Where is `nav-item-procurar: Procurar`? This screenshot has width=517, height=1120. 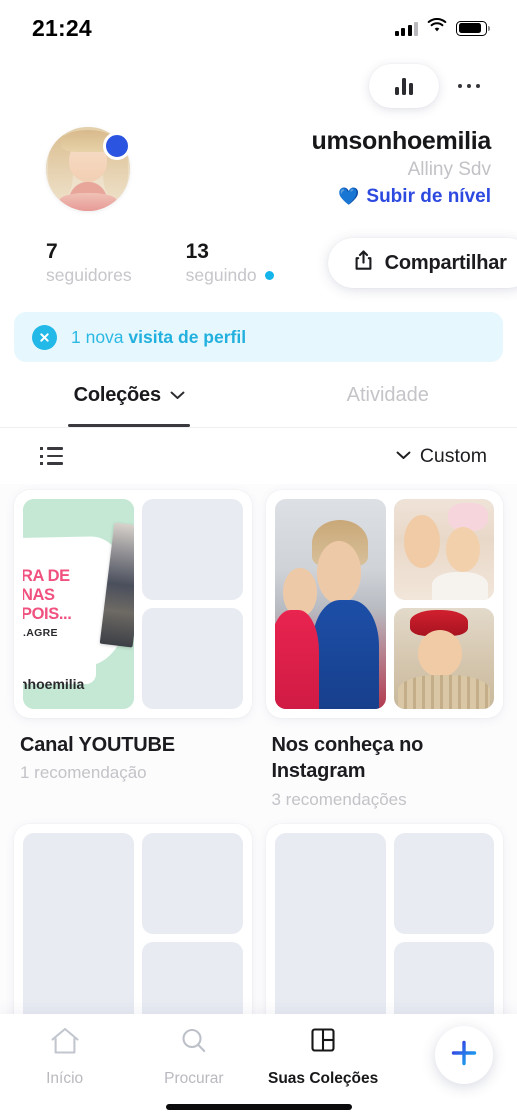 nav-item-procurar: Procurar is located at coordinates (193, 1057).